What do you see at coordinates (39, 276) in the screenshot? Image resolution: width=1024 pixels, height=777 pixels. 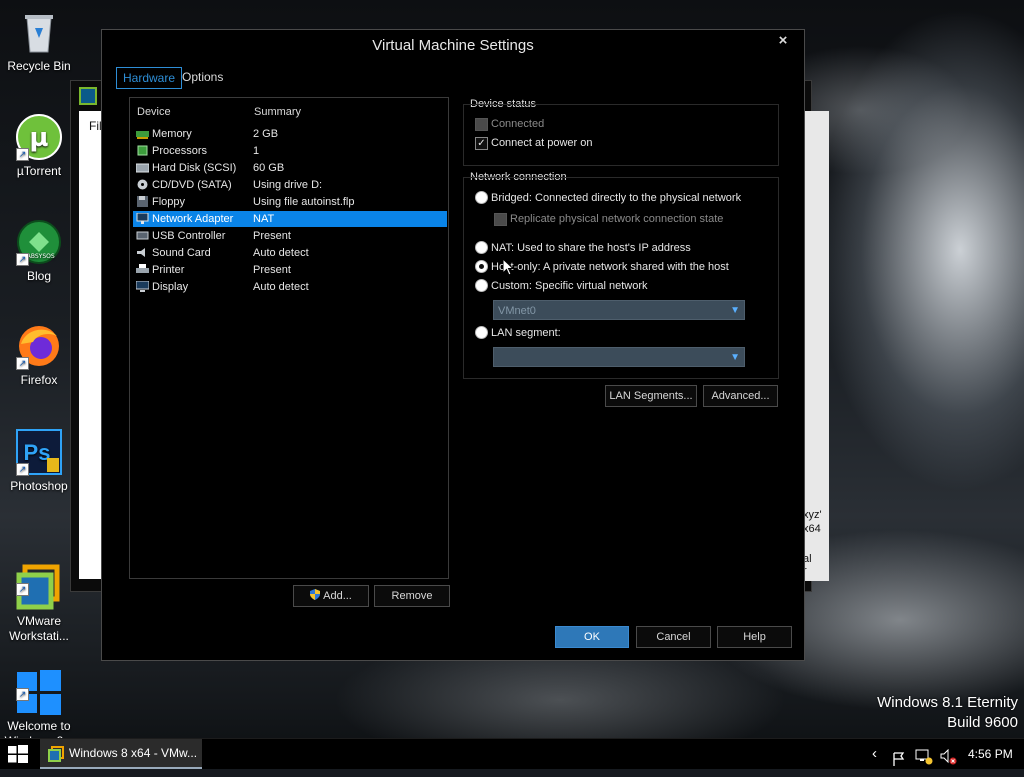 I see `desktop-icon-label: Blog` at bounding box center [39, 276].